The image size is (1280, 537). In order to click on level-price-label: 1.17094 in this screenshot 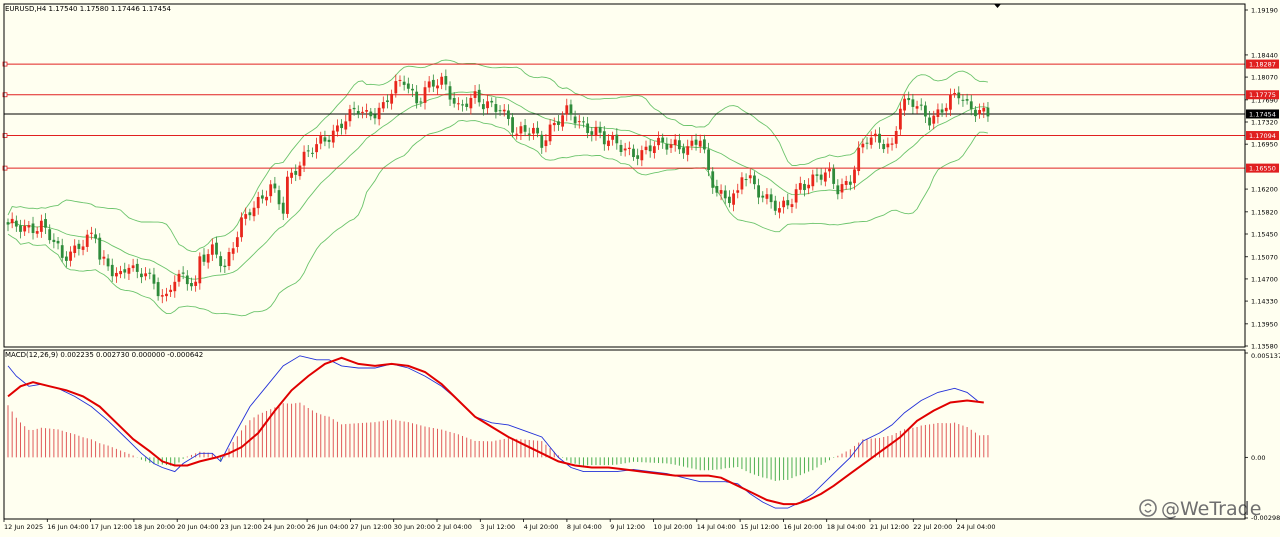, I will do `click(1262, 136)`.